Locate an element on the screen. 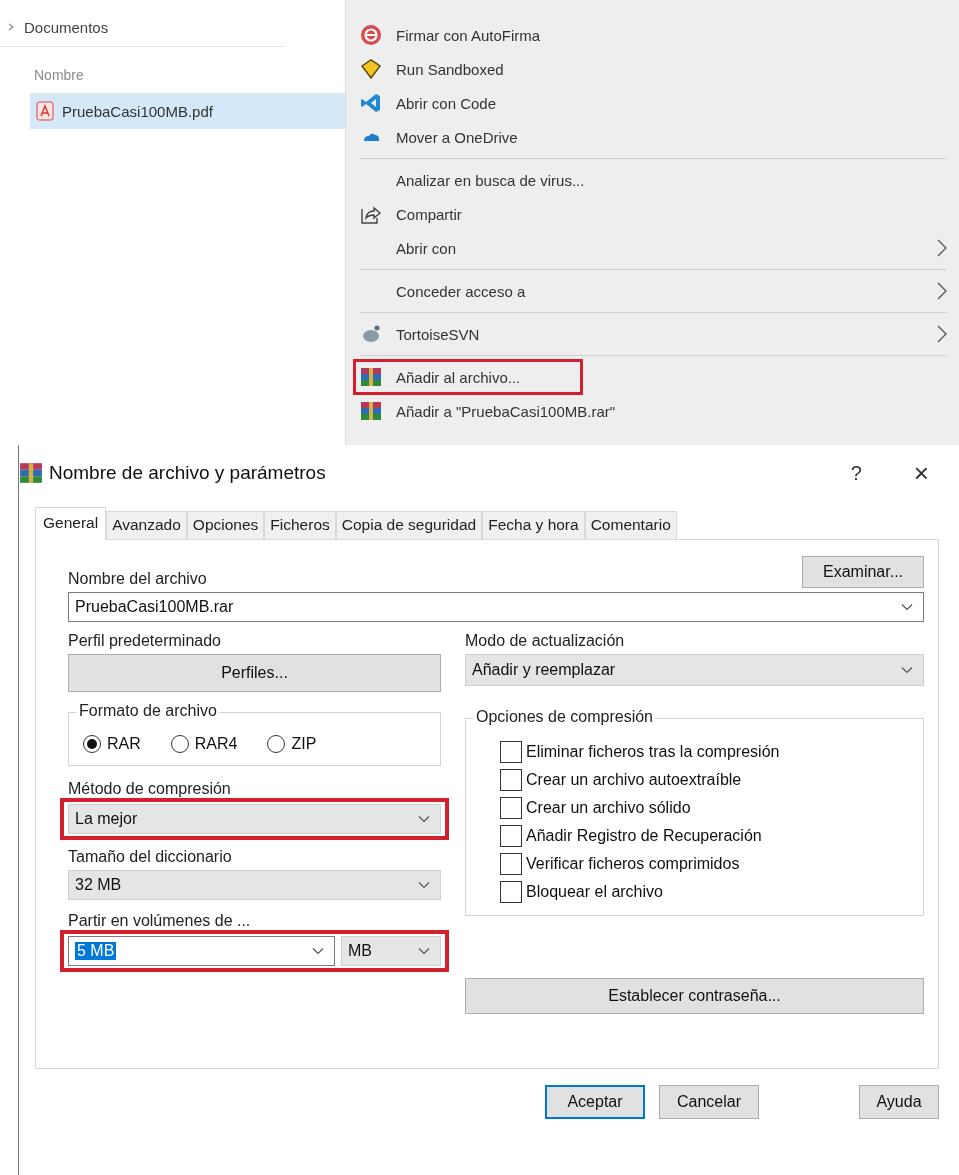 The height and width of the screenshot is (1175, 959). radio-option: RAR is located at coordinates (112, 744).